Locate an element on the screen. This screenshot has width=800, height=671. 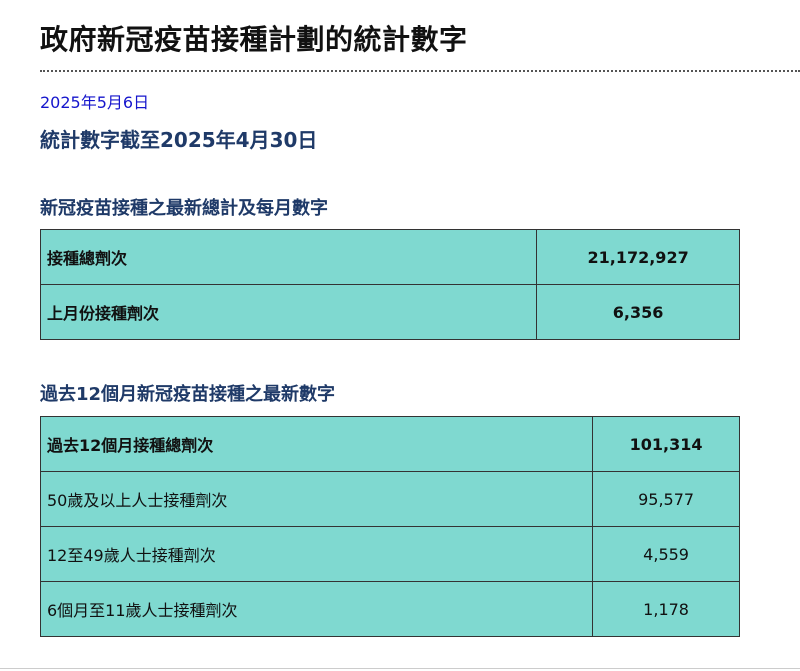
table-row: 50歲及以上人士接種劑次 95,577 is located at coordinates (389, 499).